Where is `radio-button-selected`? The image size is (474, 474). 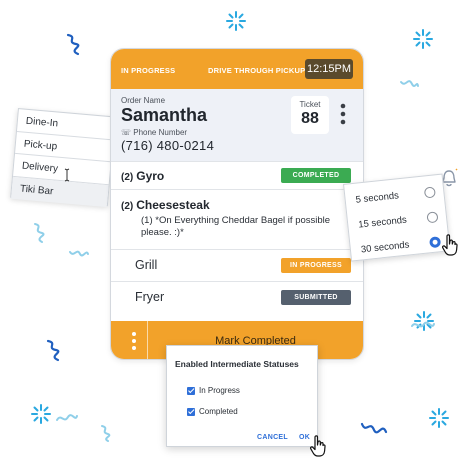
radio-button-selected is located at coordinates (435, 242).